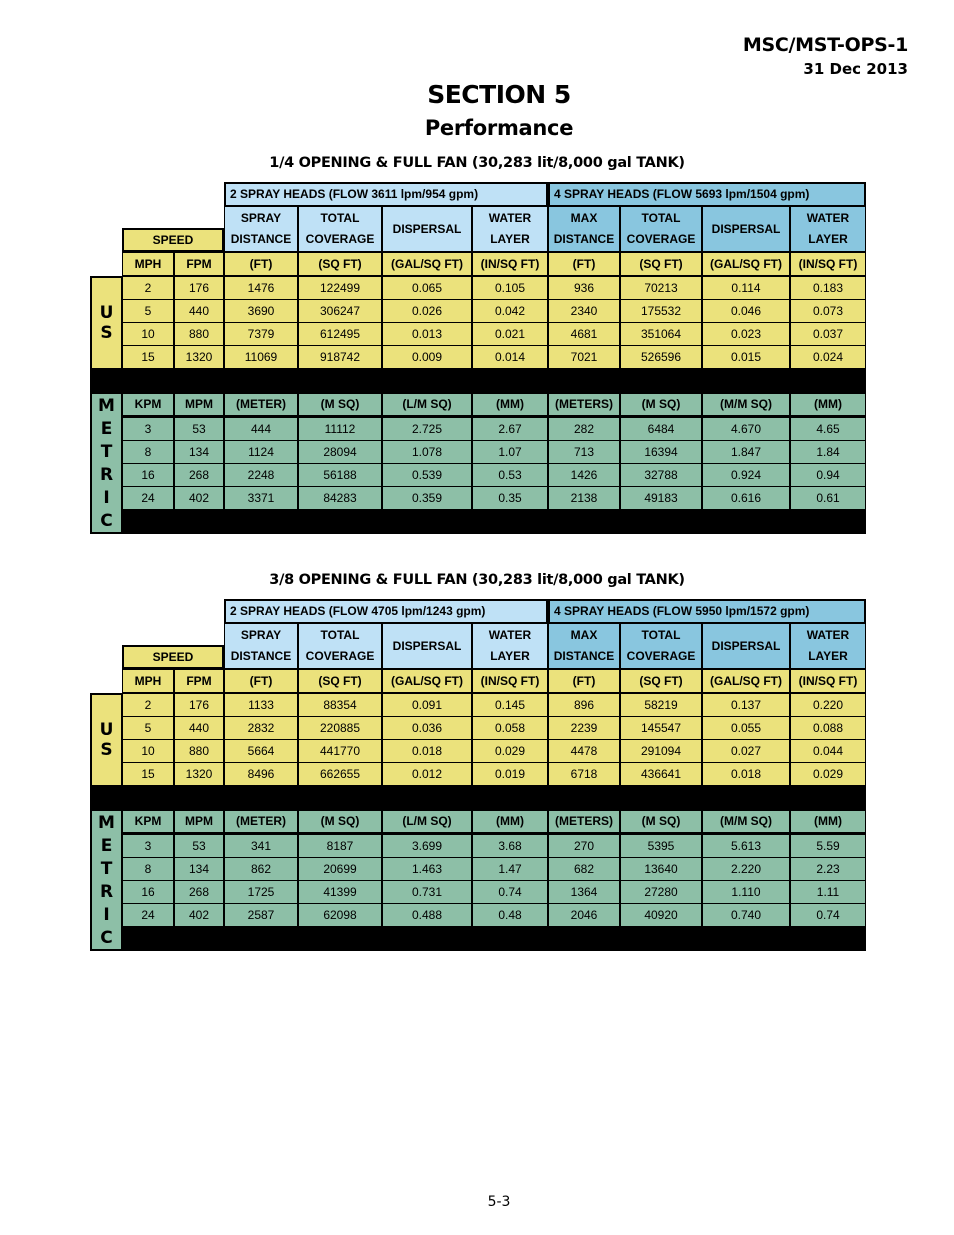  What do you see at coordinates (340, 357) in the screenshot?
I see `us-data-cell: 918742` at bounding box center [340, 357].